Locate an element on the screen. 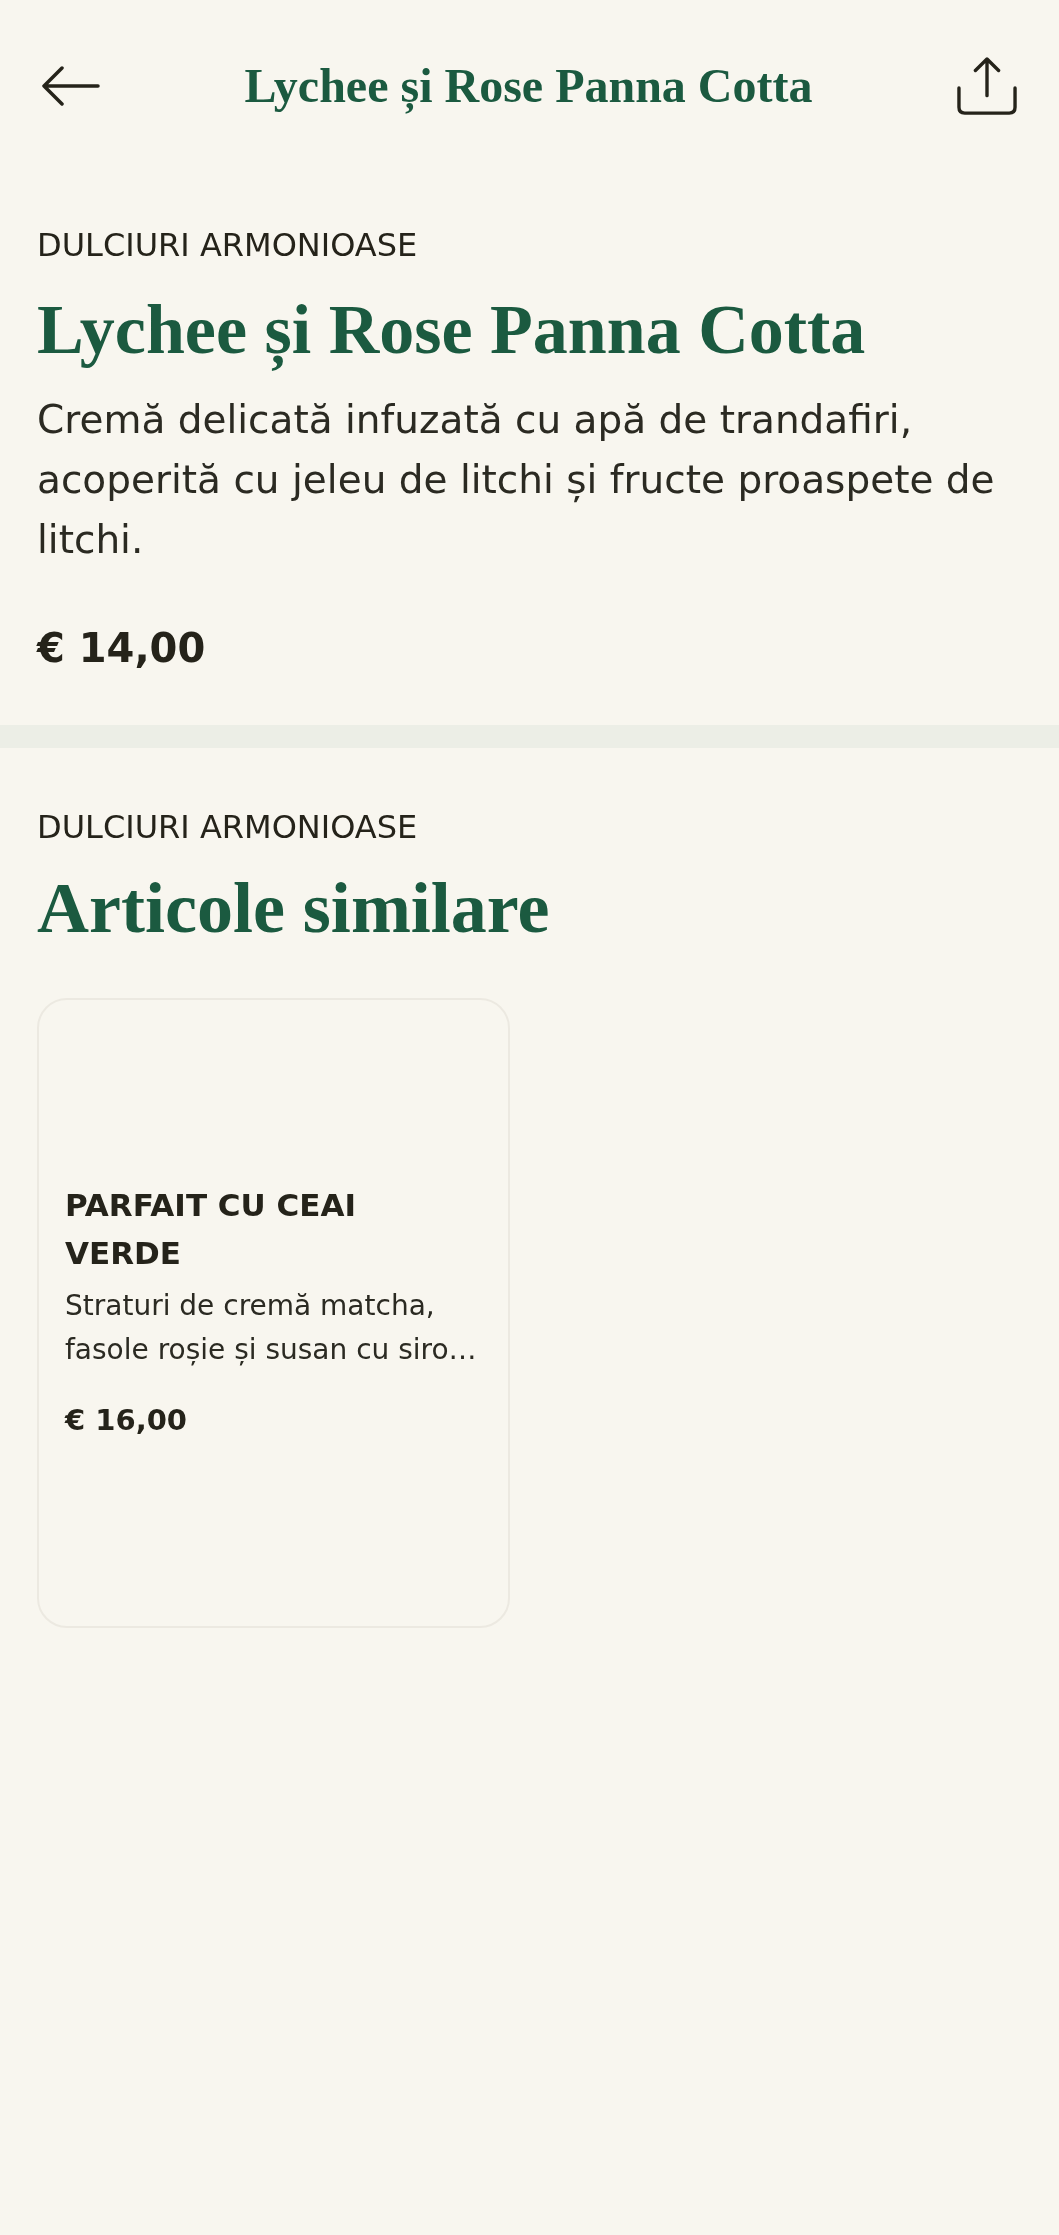  share-icon is located at coordinates (987, 86).